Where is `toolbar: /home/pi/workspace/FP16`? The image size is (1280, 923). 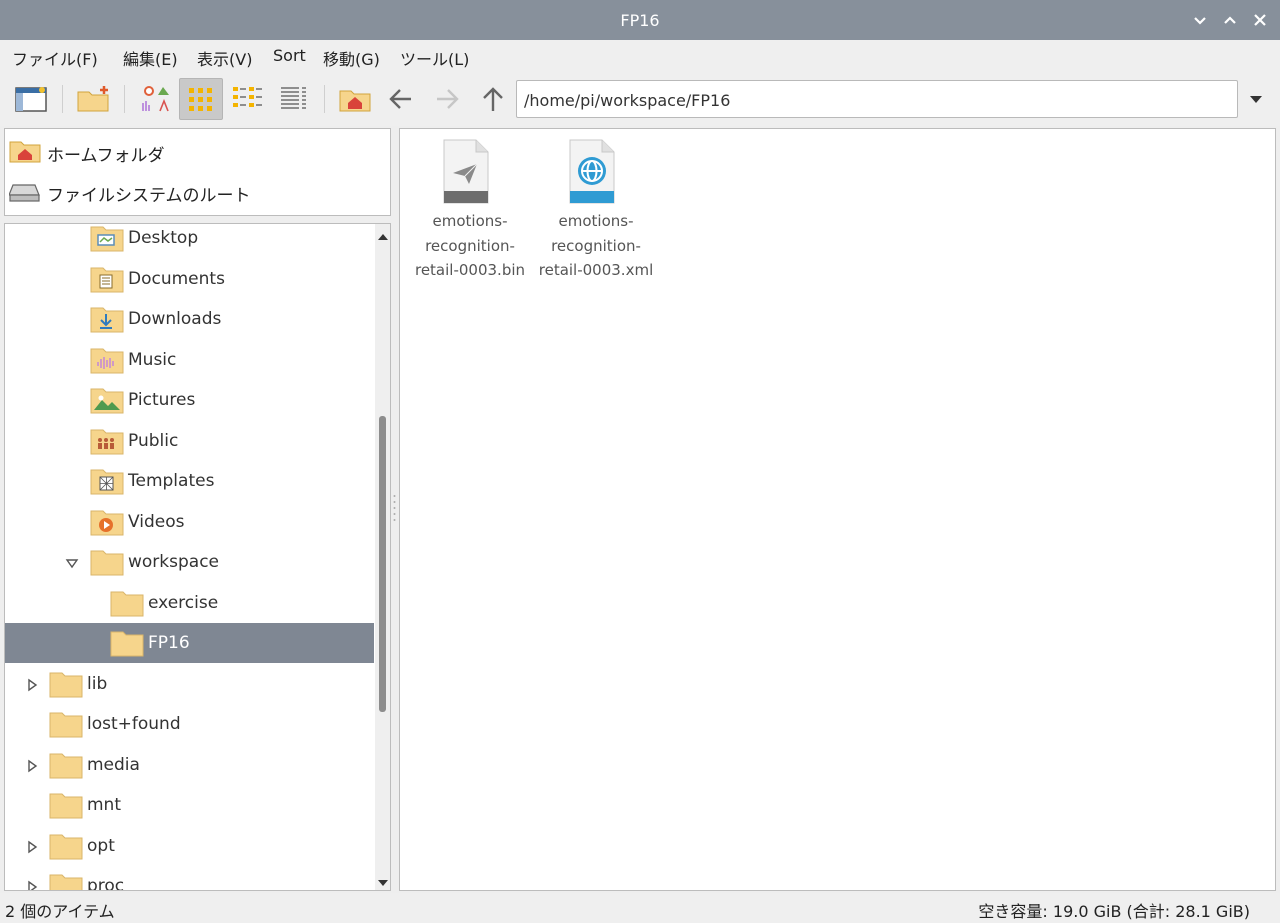 toolbar: /home/pi/workspace/FP16 is located at coordinates (640, 99).